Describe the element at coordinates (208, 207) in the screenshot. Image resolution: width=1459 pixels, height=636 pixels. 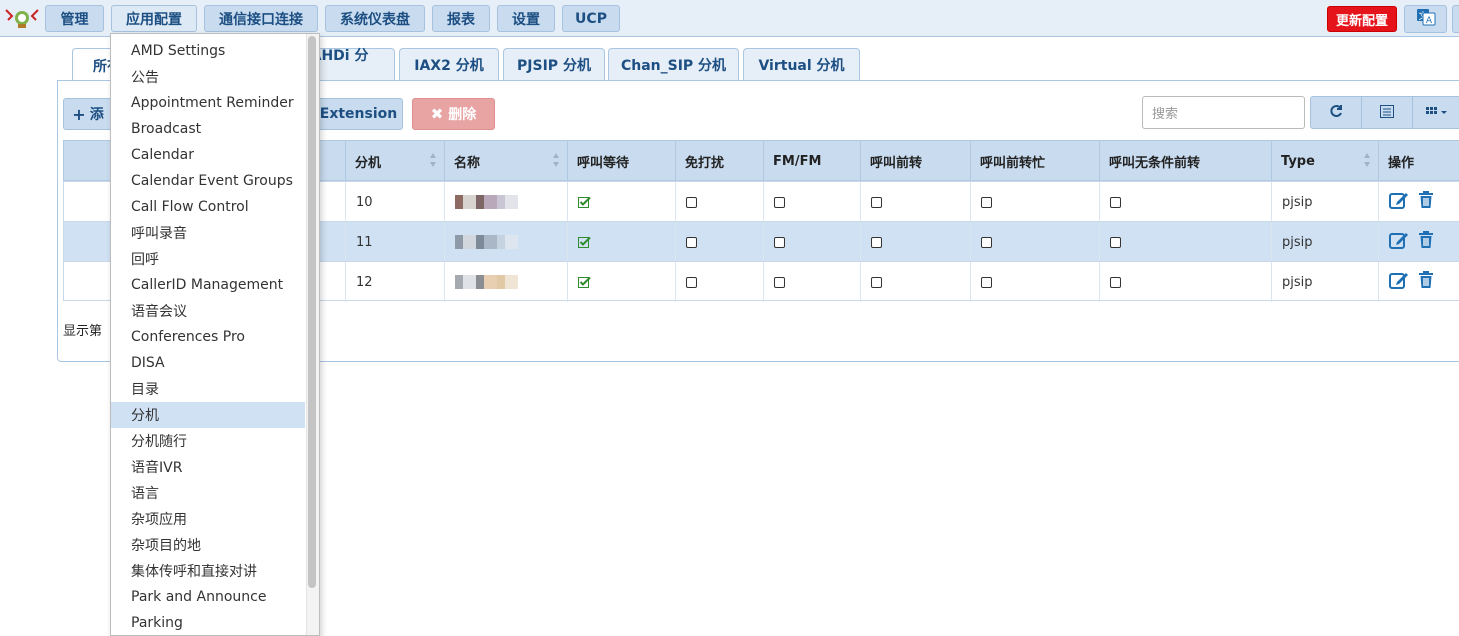
I see `menu-item: Call Flow Control` at that location.